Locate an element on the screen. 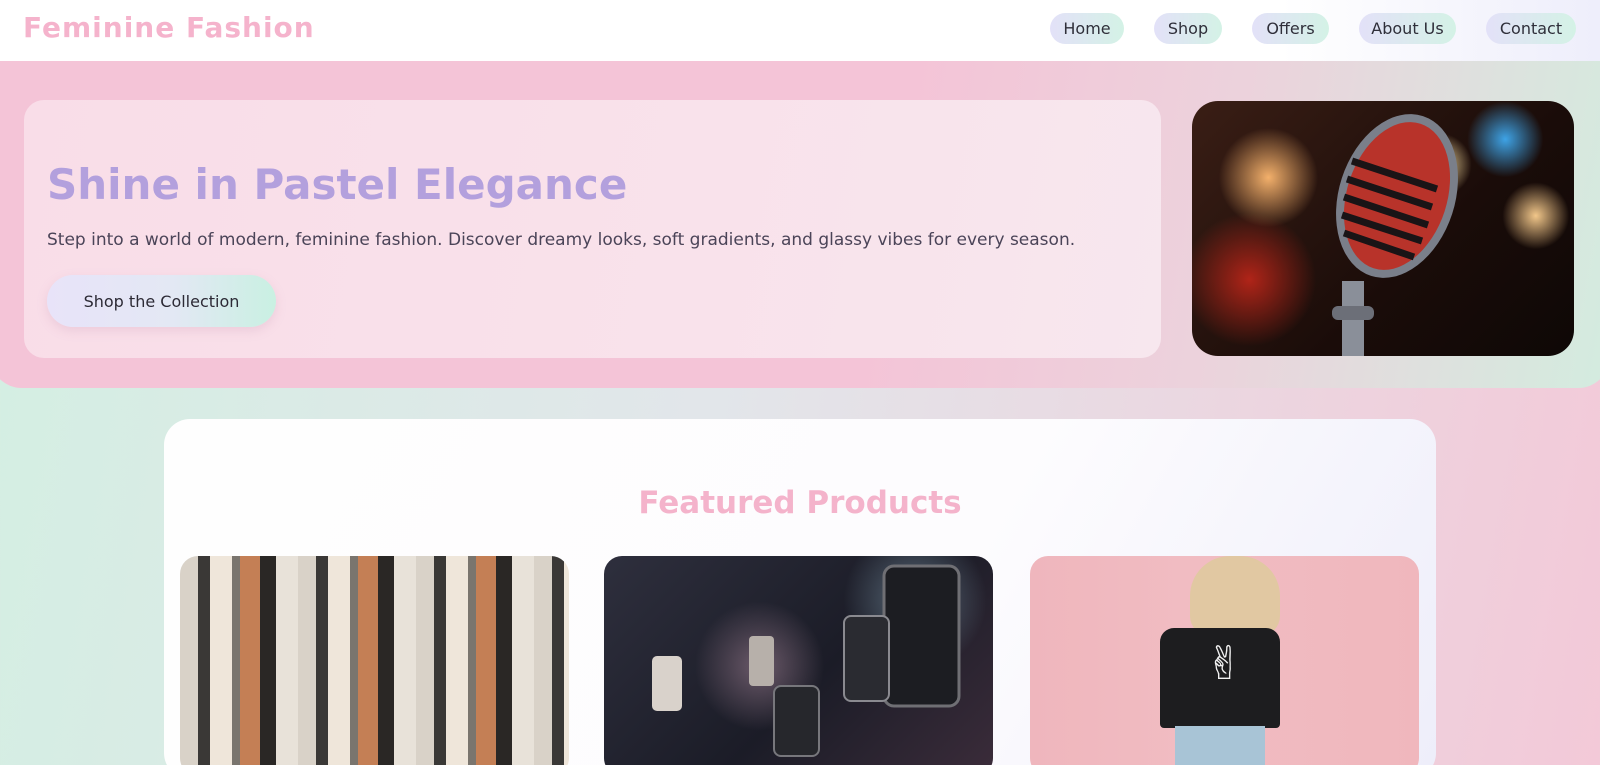 Image resolution: width=1600 pixels, height=765 pixels. shop-collection-button: Shop the Collection is located at coordinates (161, 301).